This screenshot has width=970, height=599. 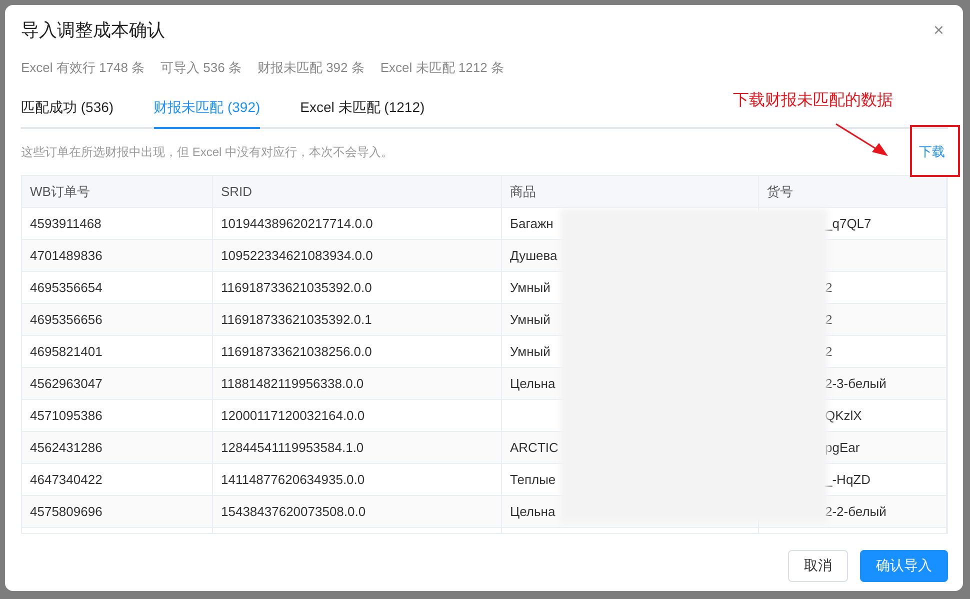 I want to click on table-cell: 12844541119953584.1.0, so click(x=357, y=448).